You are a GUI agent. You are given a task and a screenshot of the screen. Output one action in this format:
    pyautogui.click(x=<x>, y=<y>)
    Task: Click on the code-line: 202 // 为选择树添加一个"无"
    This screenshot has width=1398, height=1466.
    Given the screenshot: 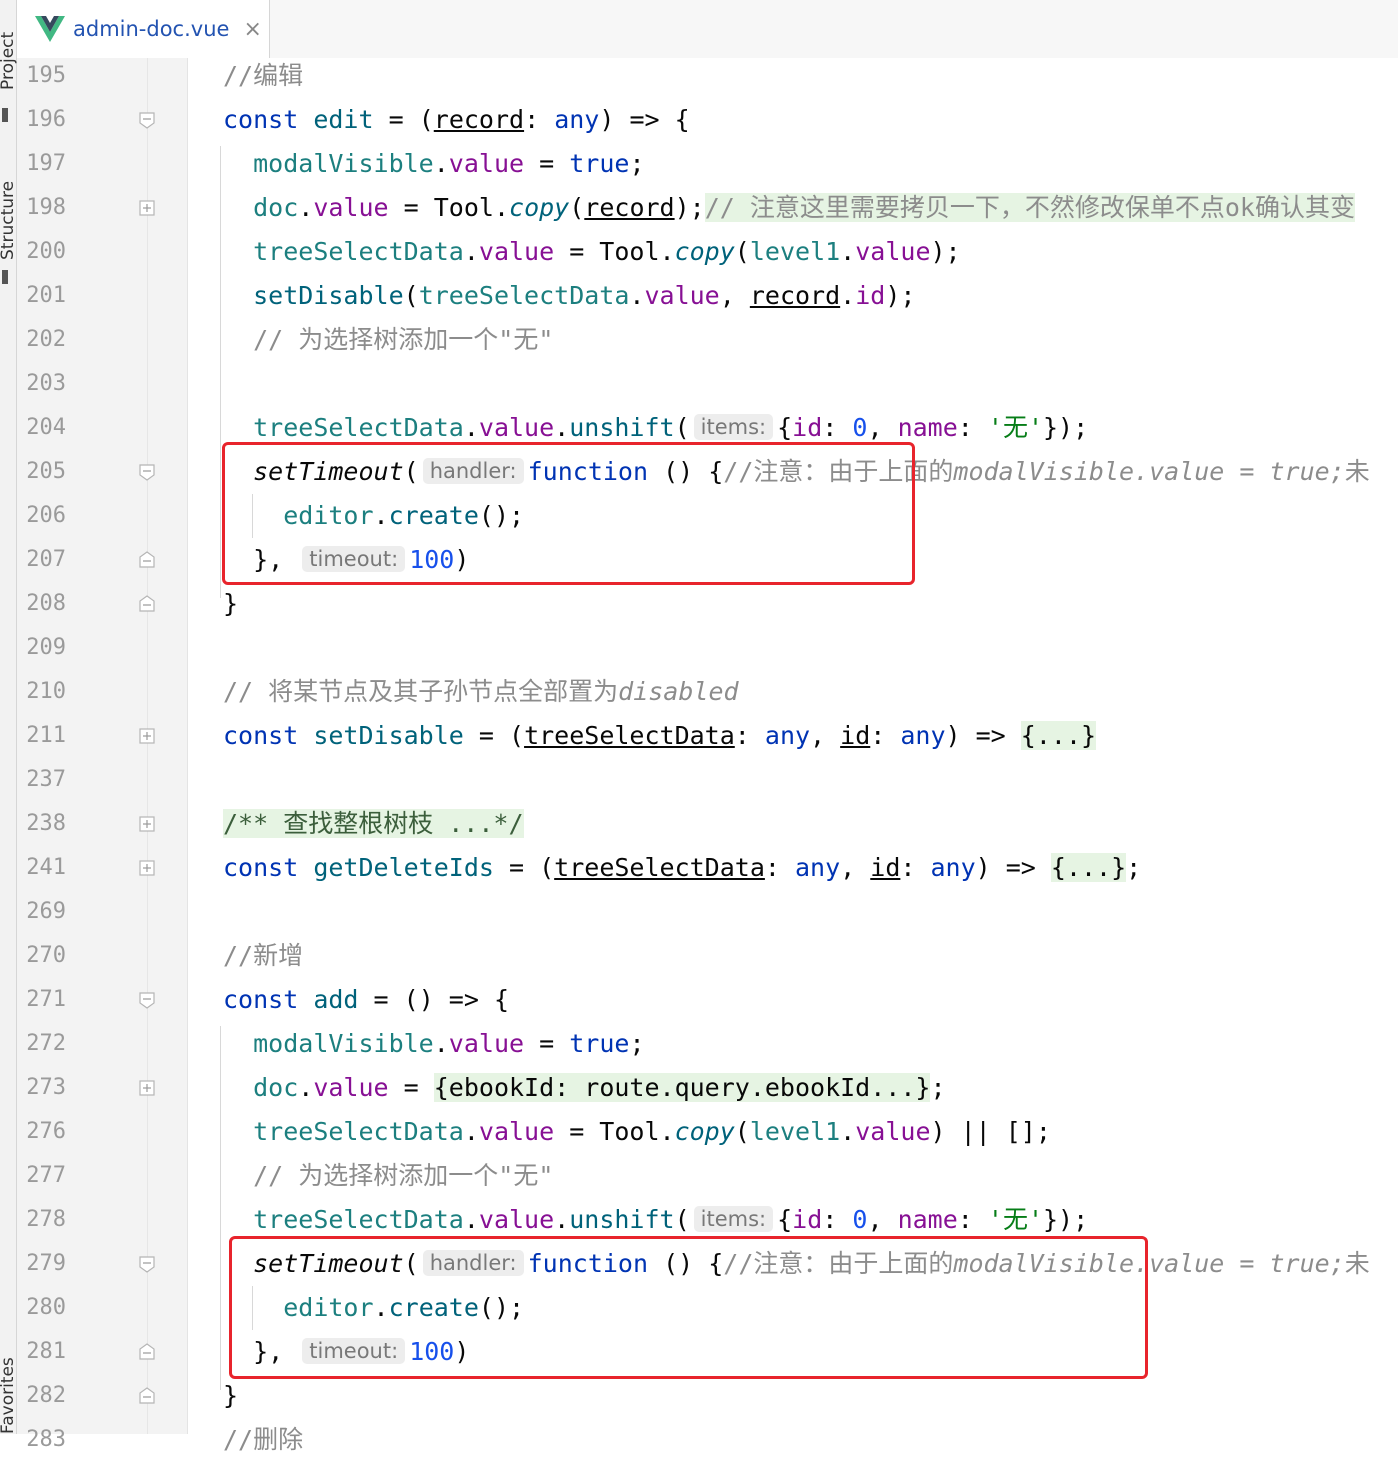 What is the action you would take?
    pyautogui.click(x=712, y=344)
    